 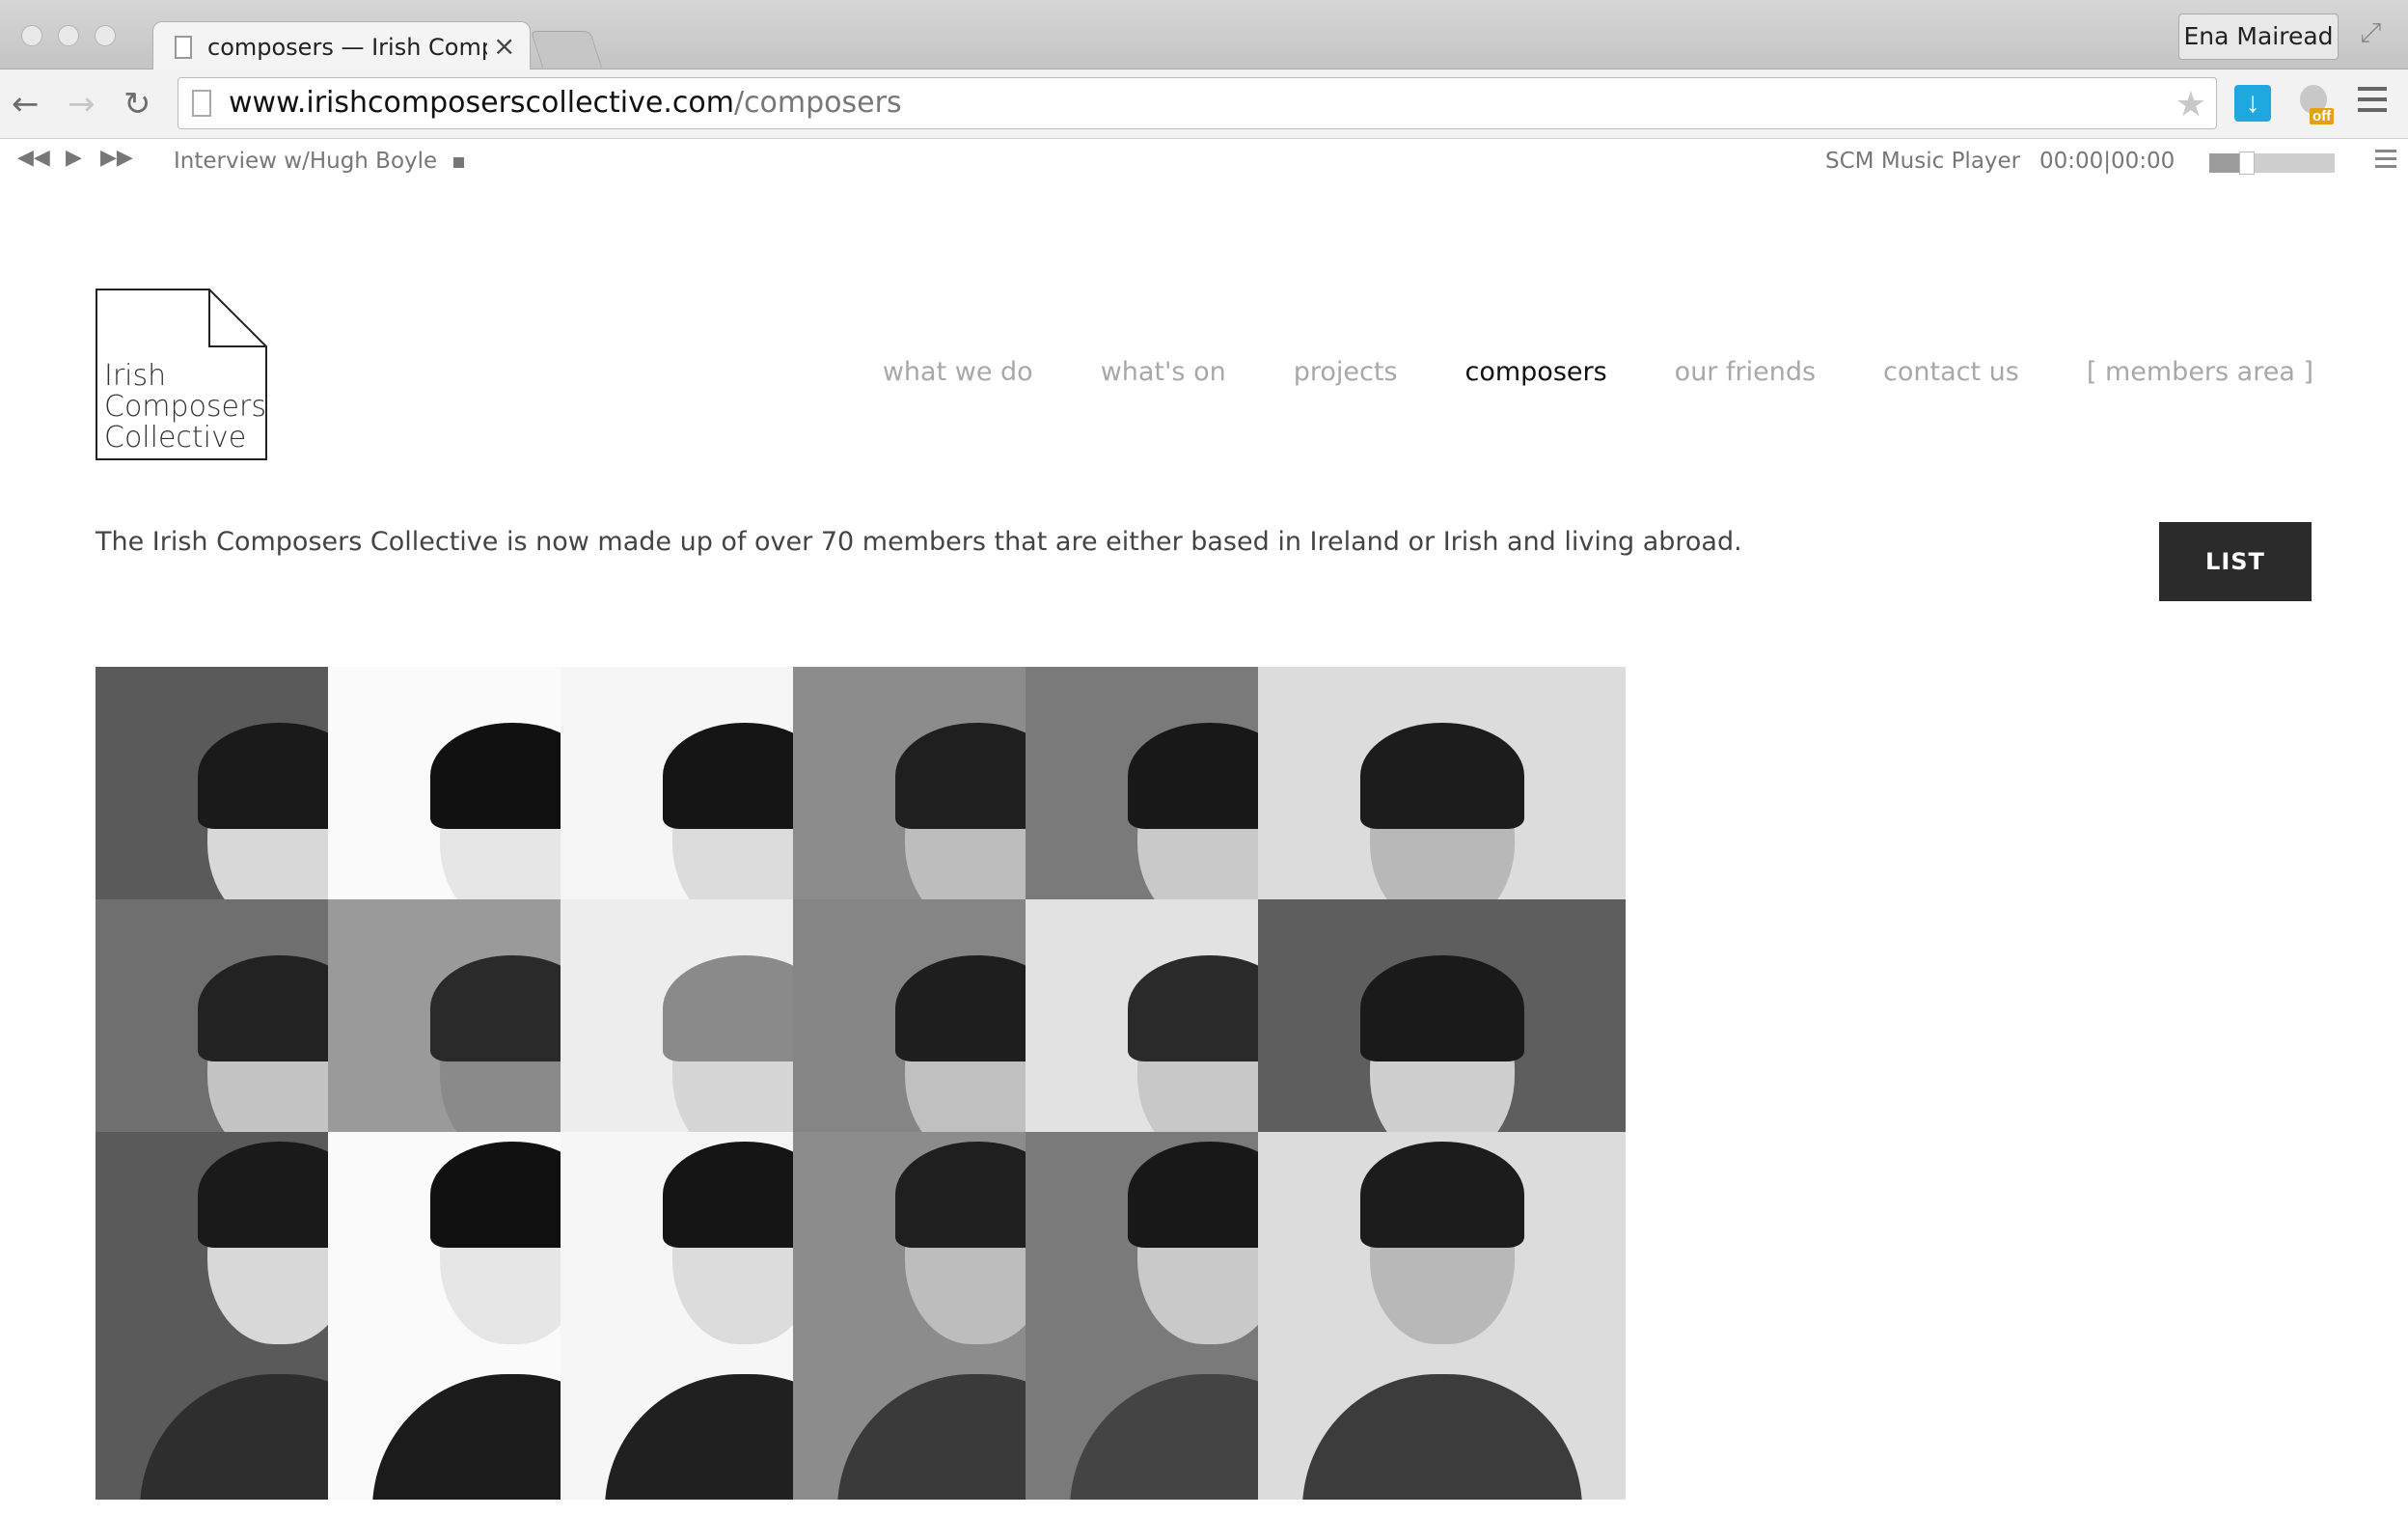 What do you see at coordinates (1951, 372) in the screenshot?
I see `nav-contact-us: contact us` at bounding box center [1951, 372].